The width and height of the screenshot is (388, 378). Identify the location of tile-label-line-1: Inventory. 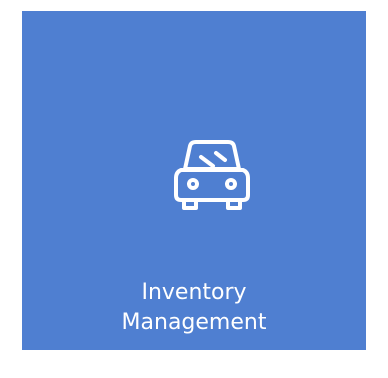
(194, 292).